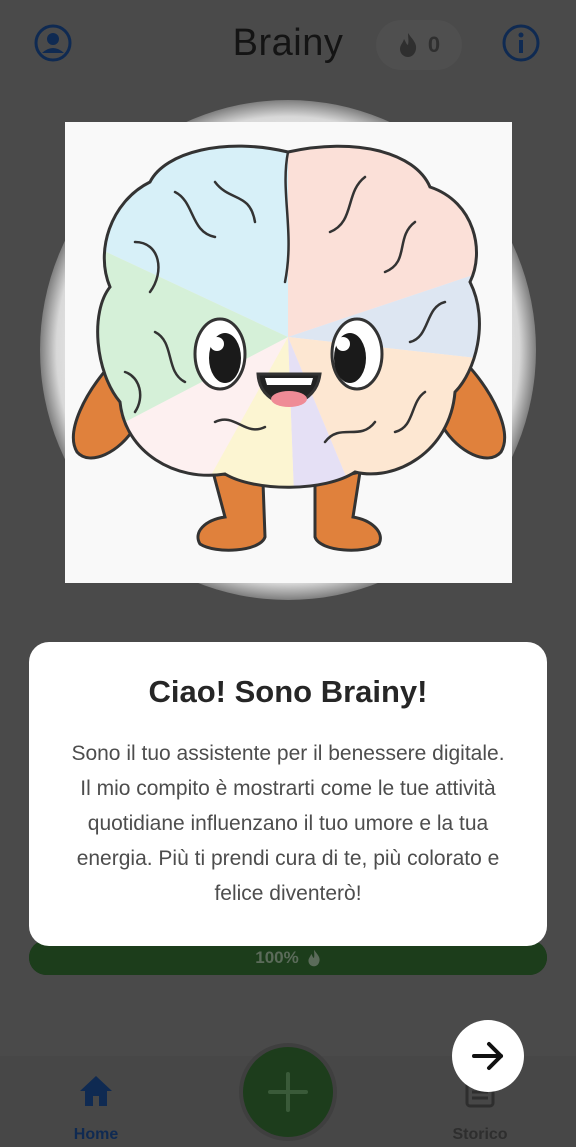  I want to click on streak-count: 0, so click(434, 44).